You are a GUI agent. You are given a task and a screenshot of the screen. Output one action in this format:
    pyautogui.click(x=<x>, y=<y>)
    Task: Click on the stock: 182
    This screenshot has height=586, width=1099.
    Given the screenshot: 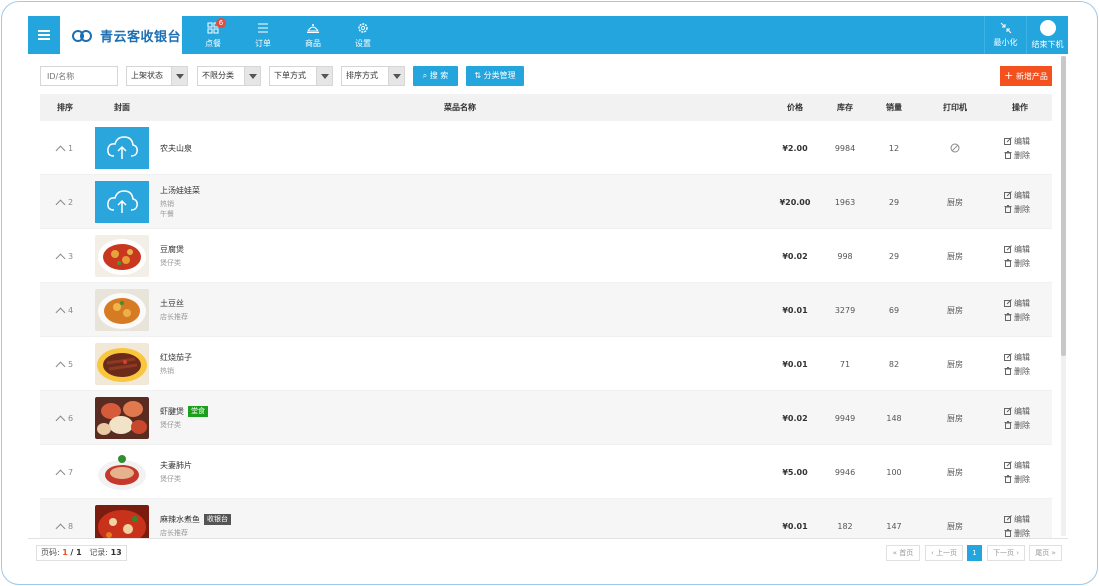 What is the action you would take?
    pyautogui.click(x=845, y=526)
    